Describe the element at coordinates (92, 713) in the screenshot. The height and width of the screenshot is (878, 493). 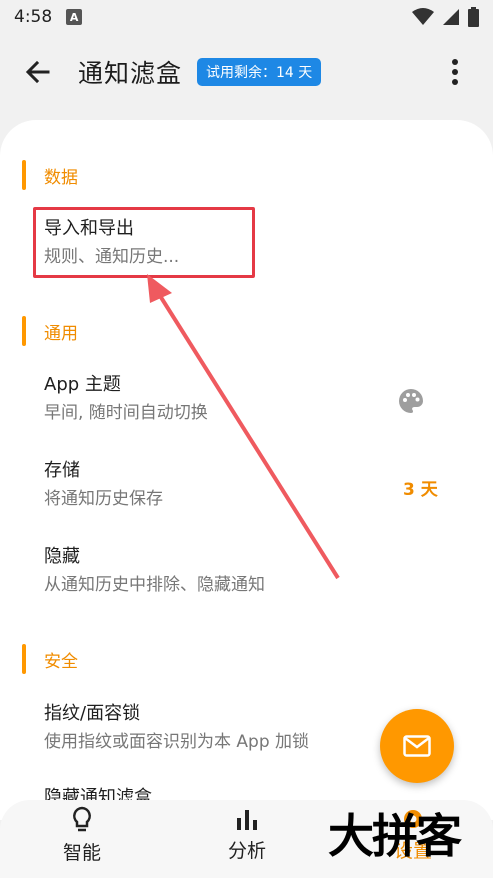
I see `item-title: 指纹/面容锁` at that location.